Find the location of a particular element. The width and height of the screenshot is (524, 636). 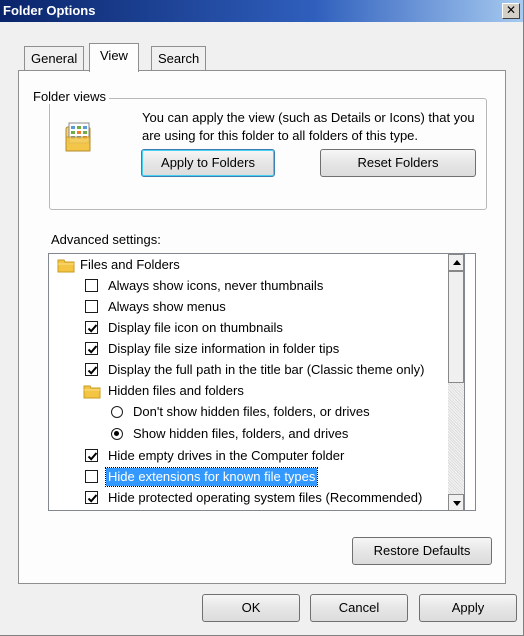

close-icon: ✕ is located at coordinates (511, 10).